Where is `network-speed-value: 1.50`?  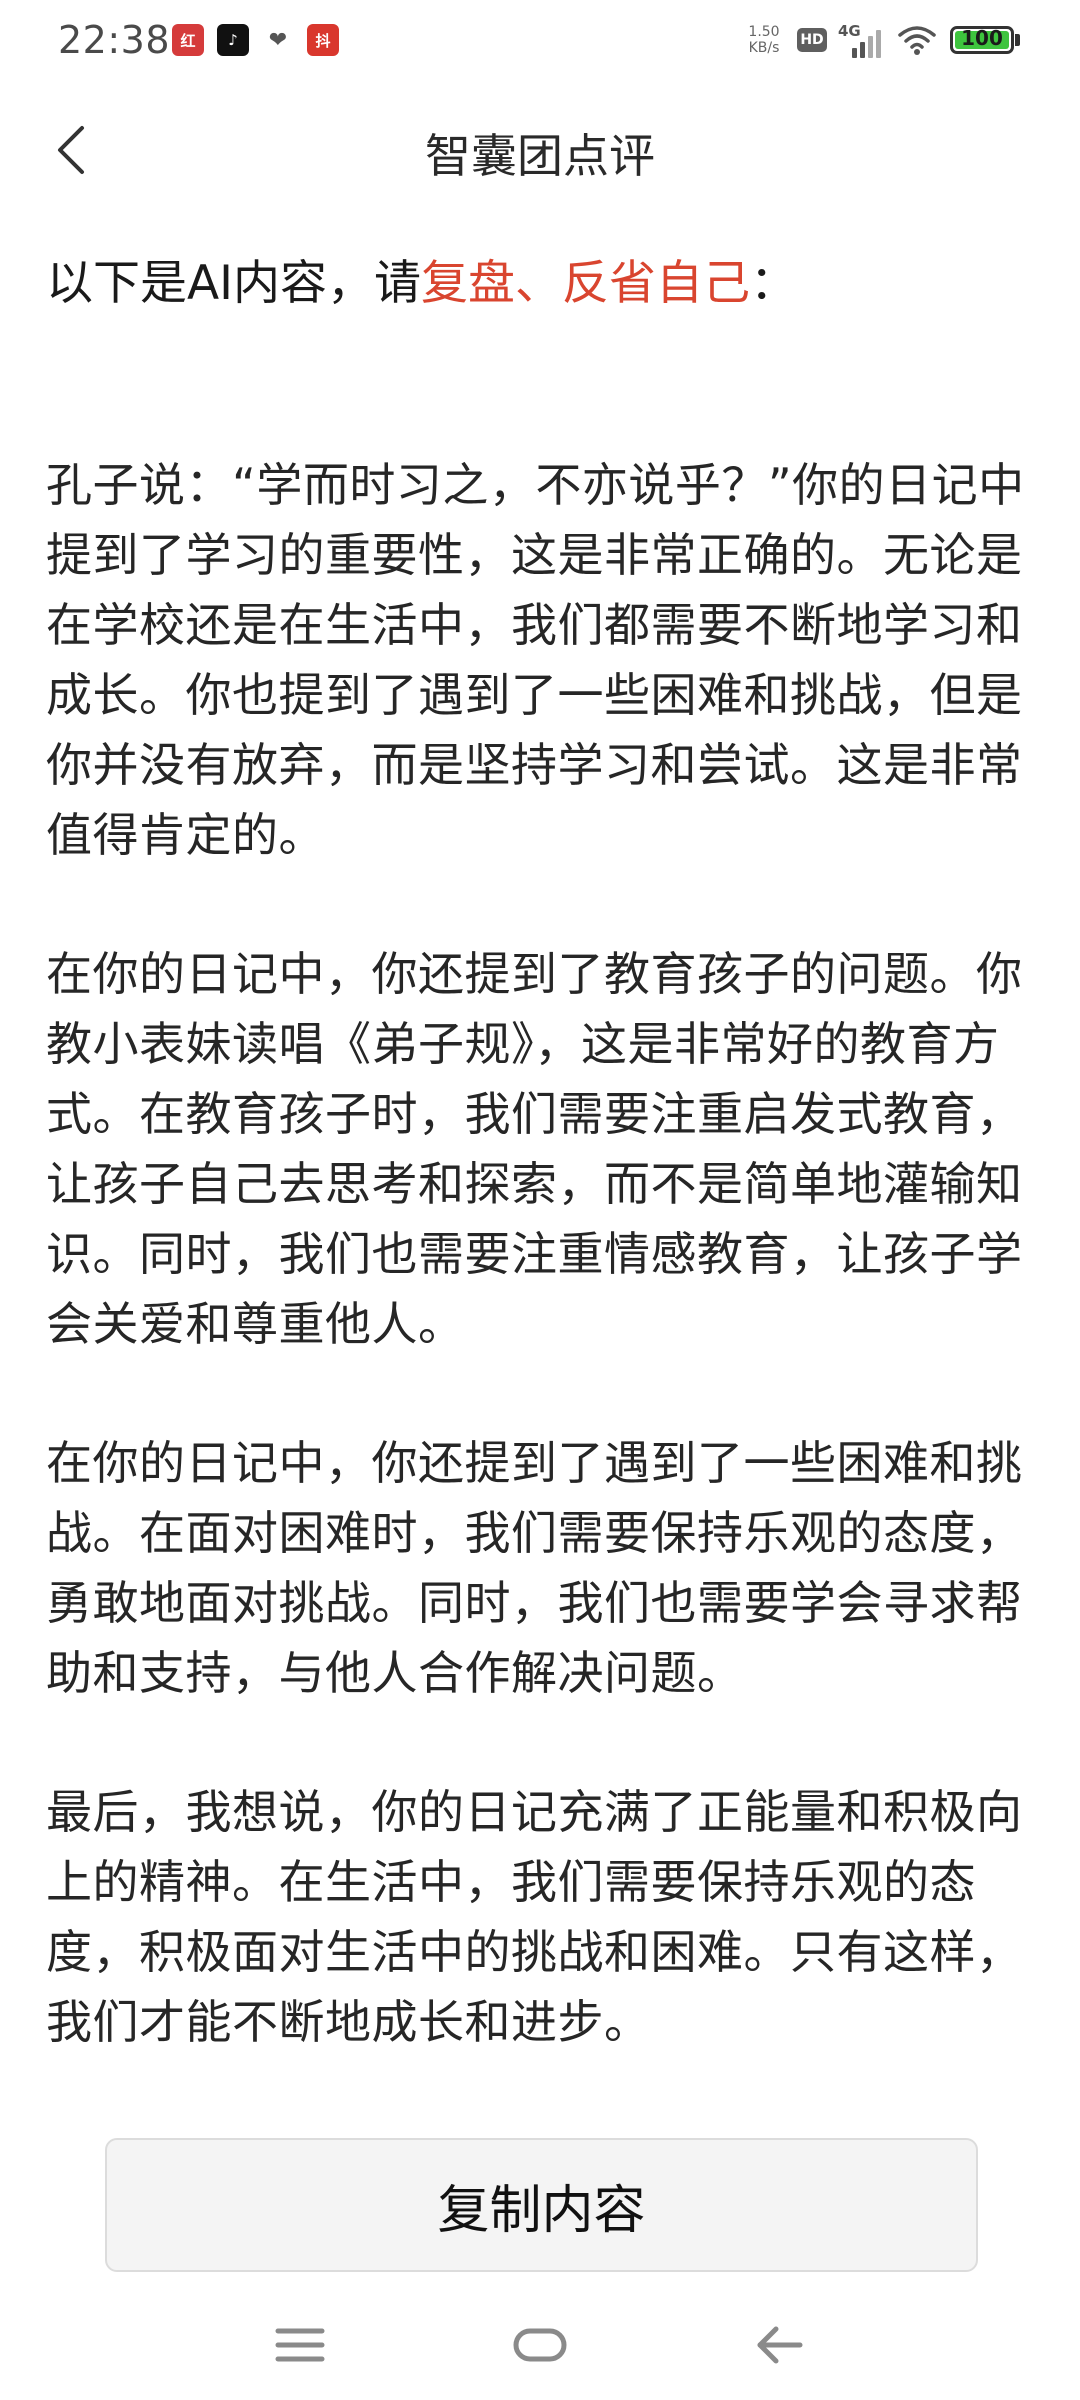 network-speed-value: 1.50 is located at coordinates (764, 32).